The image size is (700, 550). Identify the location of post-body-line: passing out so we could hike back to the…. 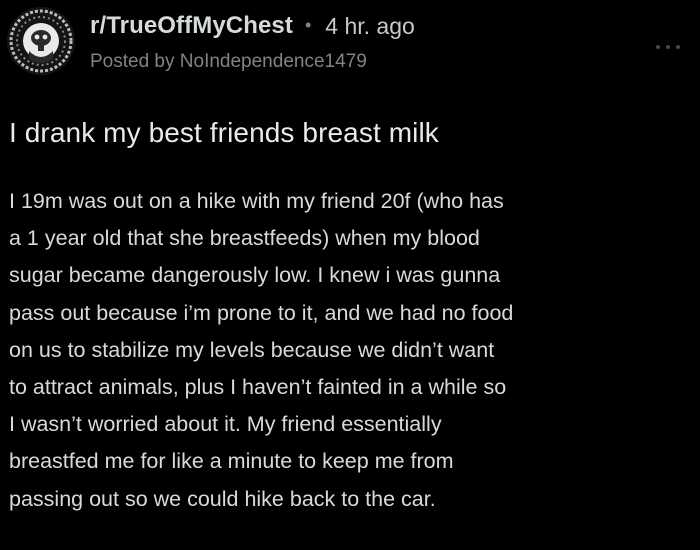
(222, 498).